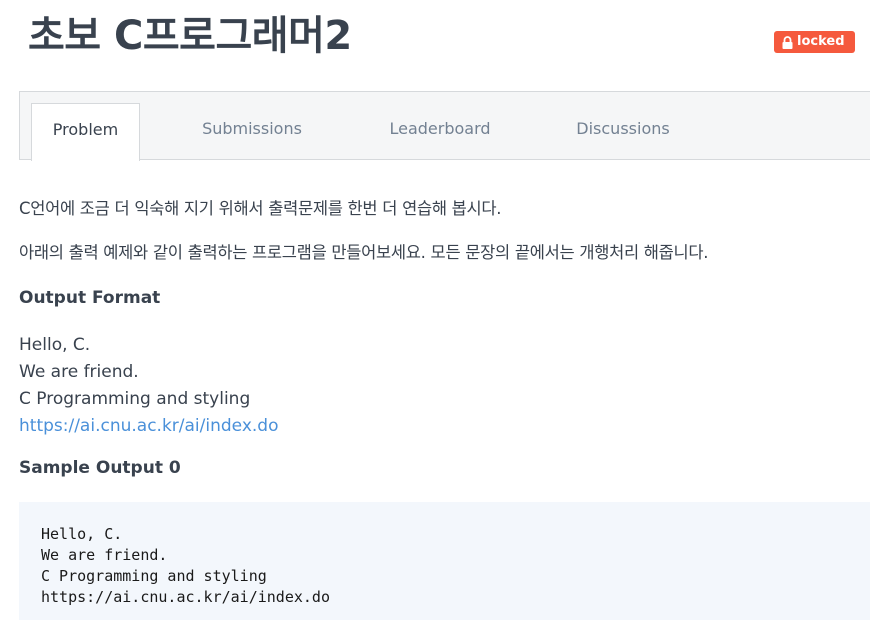 The width and height of the screenshot is (870, 620). Describe the element at coordinates (100, 468) in the screenshot. I see `sample-output-heading: Sample Output 0` at that location.